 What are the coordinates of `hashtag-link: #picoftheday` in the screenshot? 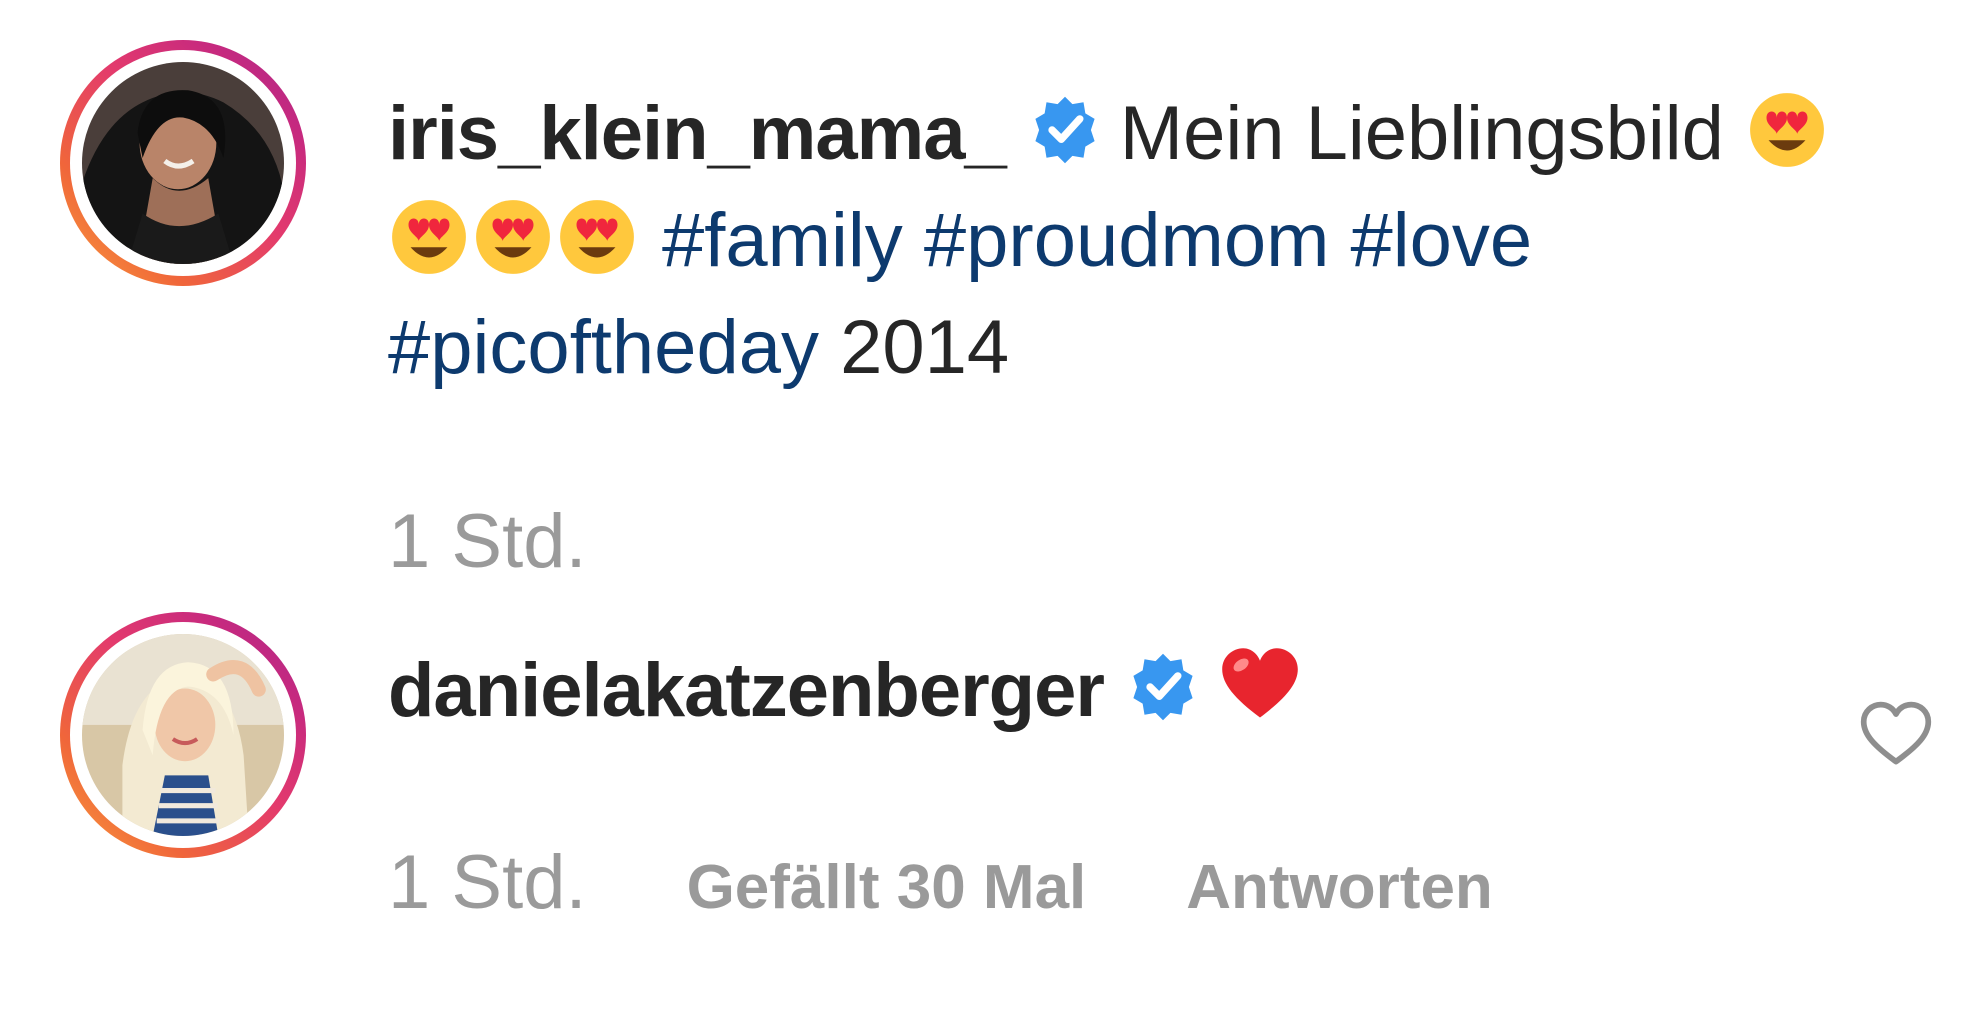 It's located at (603, 347).